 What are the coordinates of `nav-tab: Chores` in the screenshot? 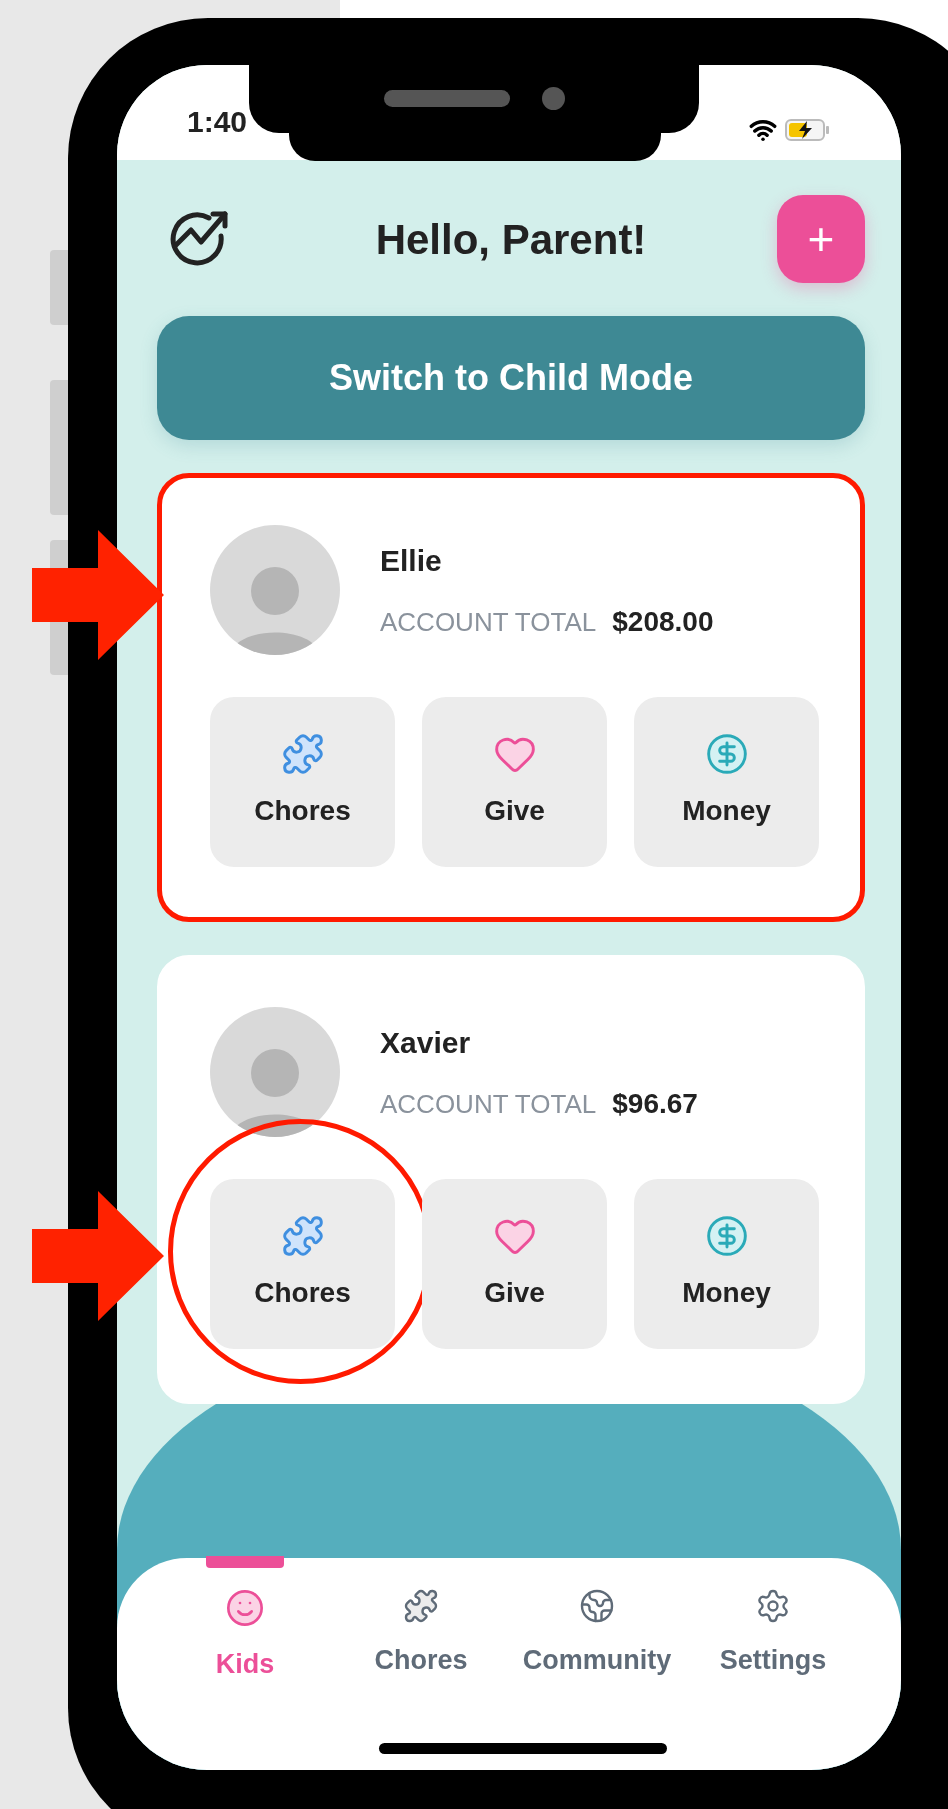 It's located at (421, 1634).